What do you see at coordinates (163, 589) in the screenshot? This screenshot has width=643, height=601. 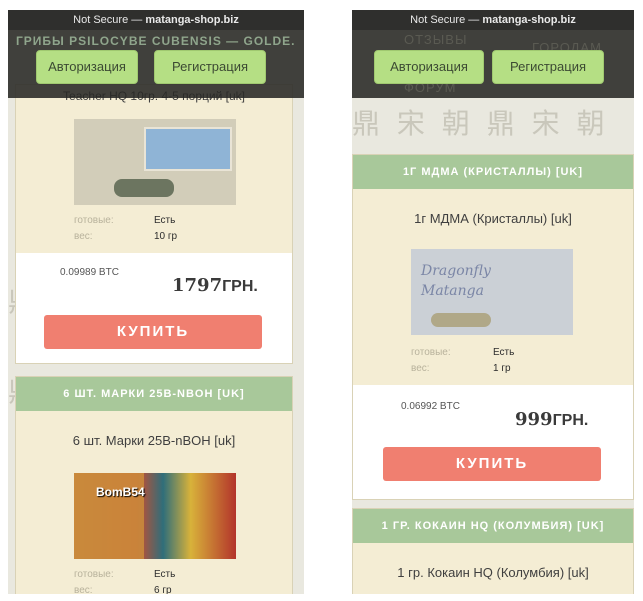 I see `weight-value: 6 гр` at bounding box center [163, 589].